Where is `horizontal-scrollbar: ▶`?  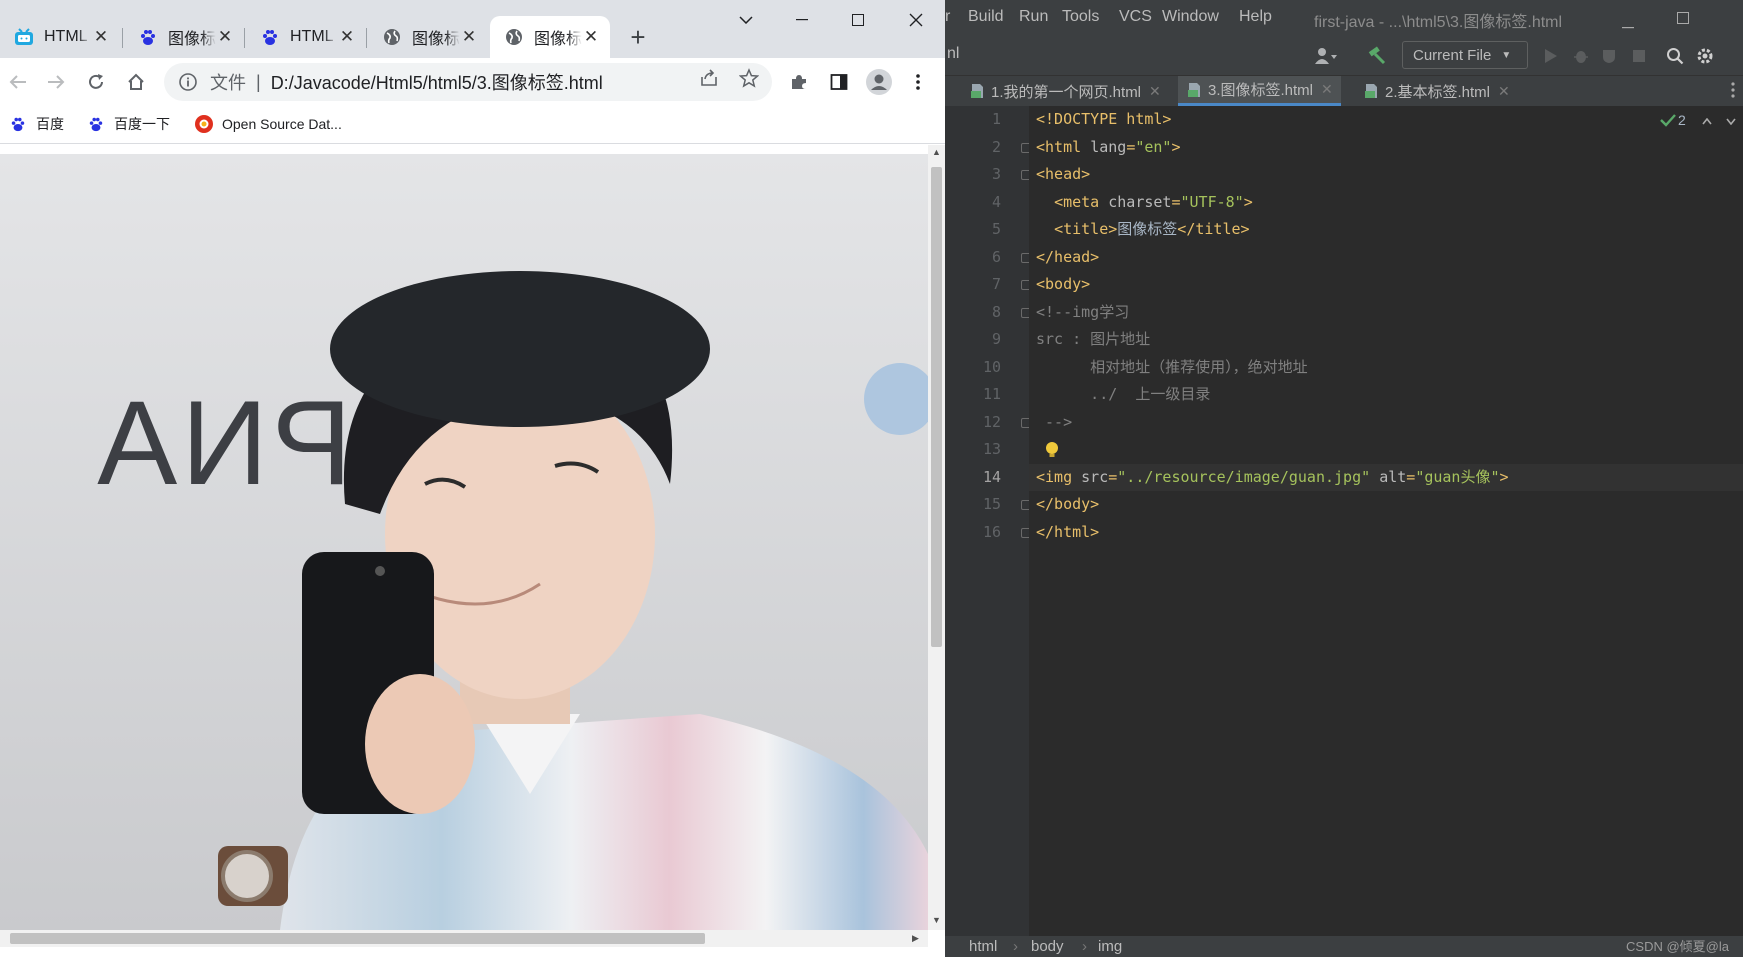 horizontal-scrollbar: ▶ is located at coordinates (464, 938).